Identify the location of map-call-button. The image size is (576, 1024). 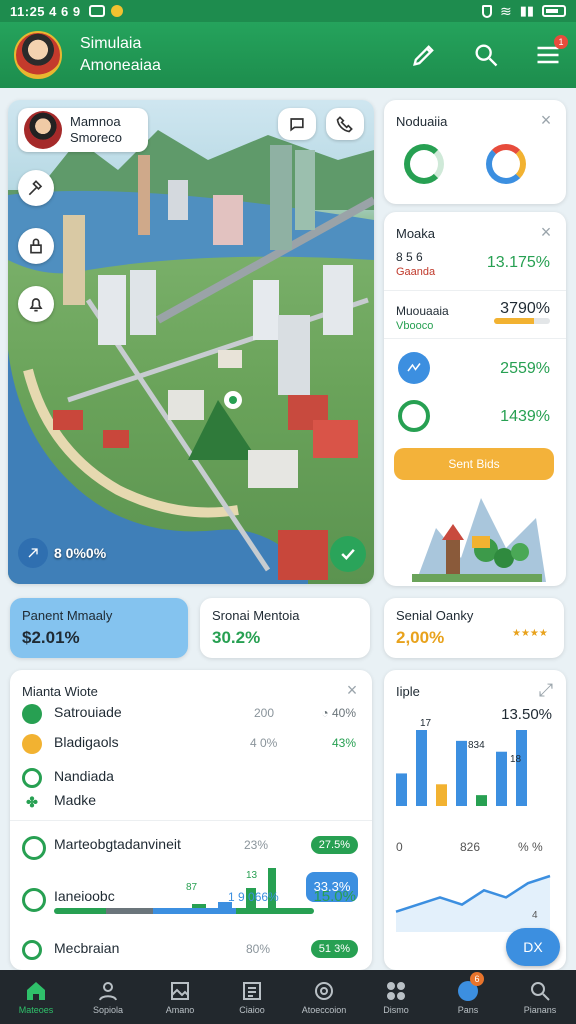
(345, 124).